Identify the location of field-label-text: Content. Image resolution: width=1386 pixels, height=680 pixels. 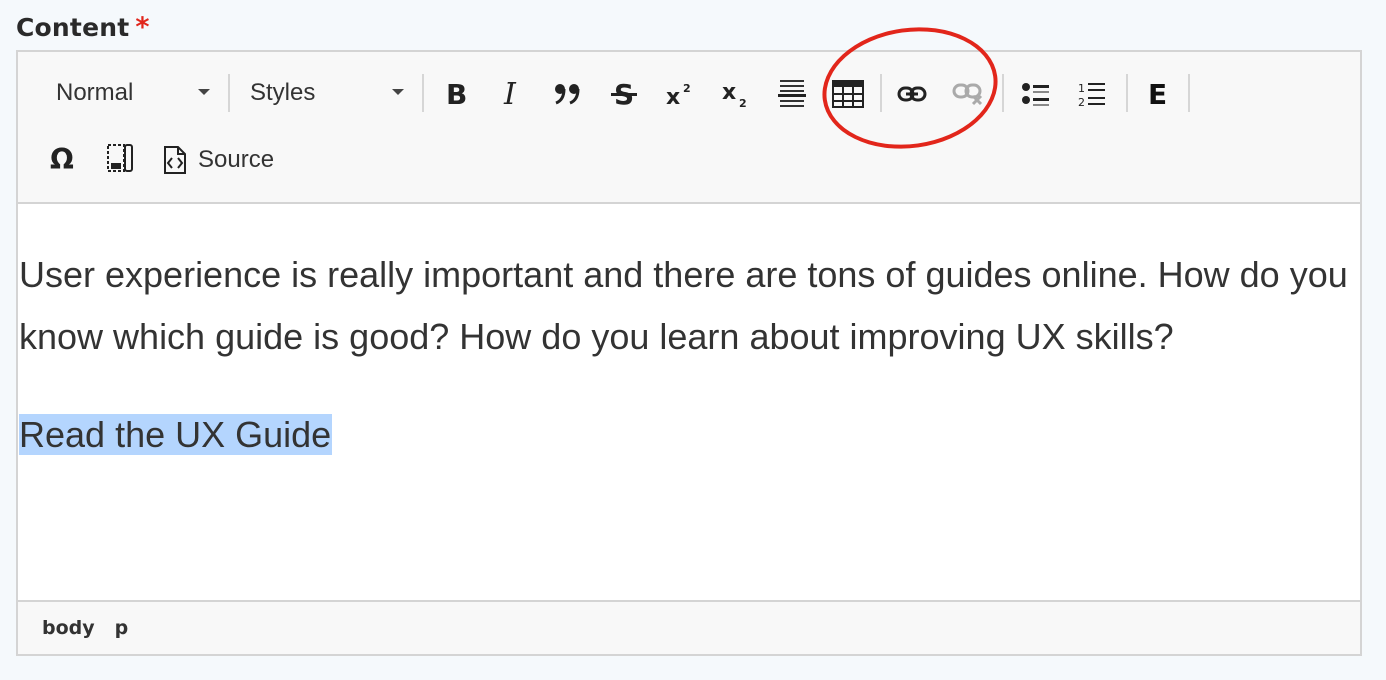
(73, 27).